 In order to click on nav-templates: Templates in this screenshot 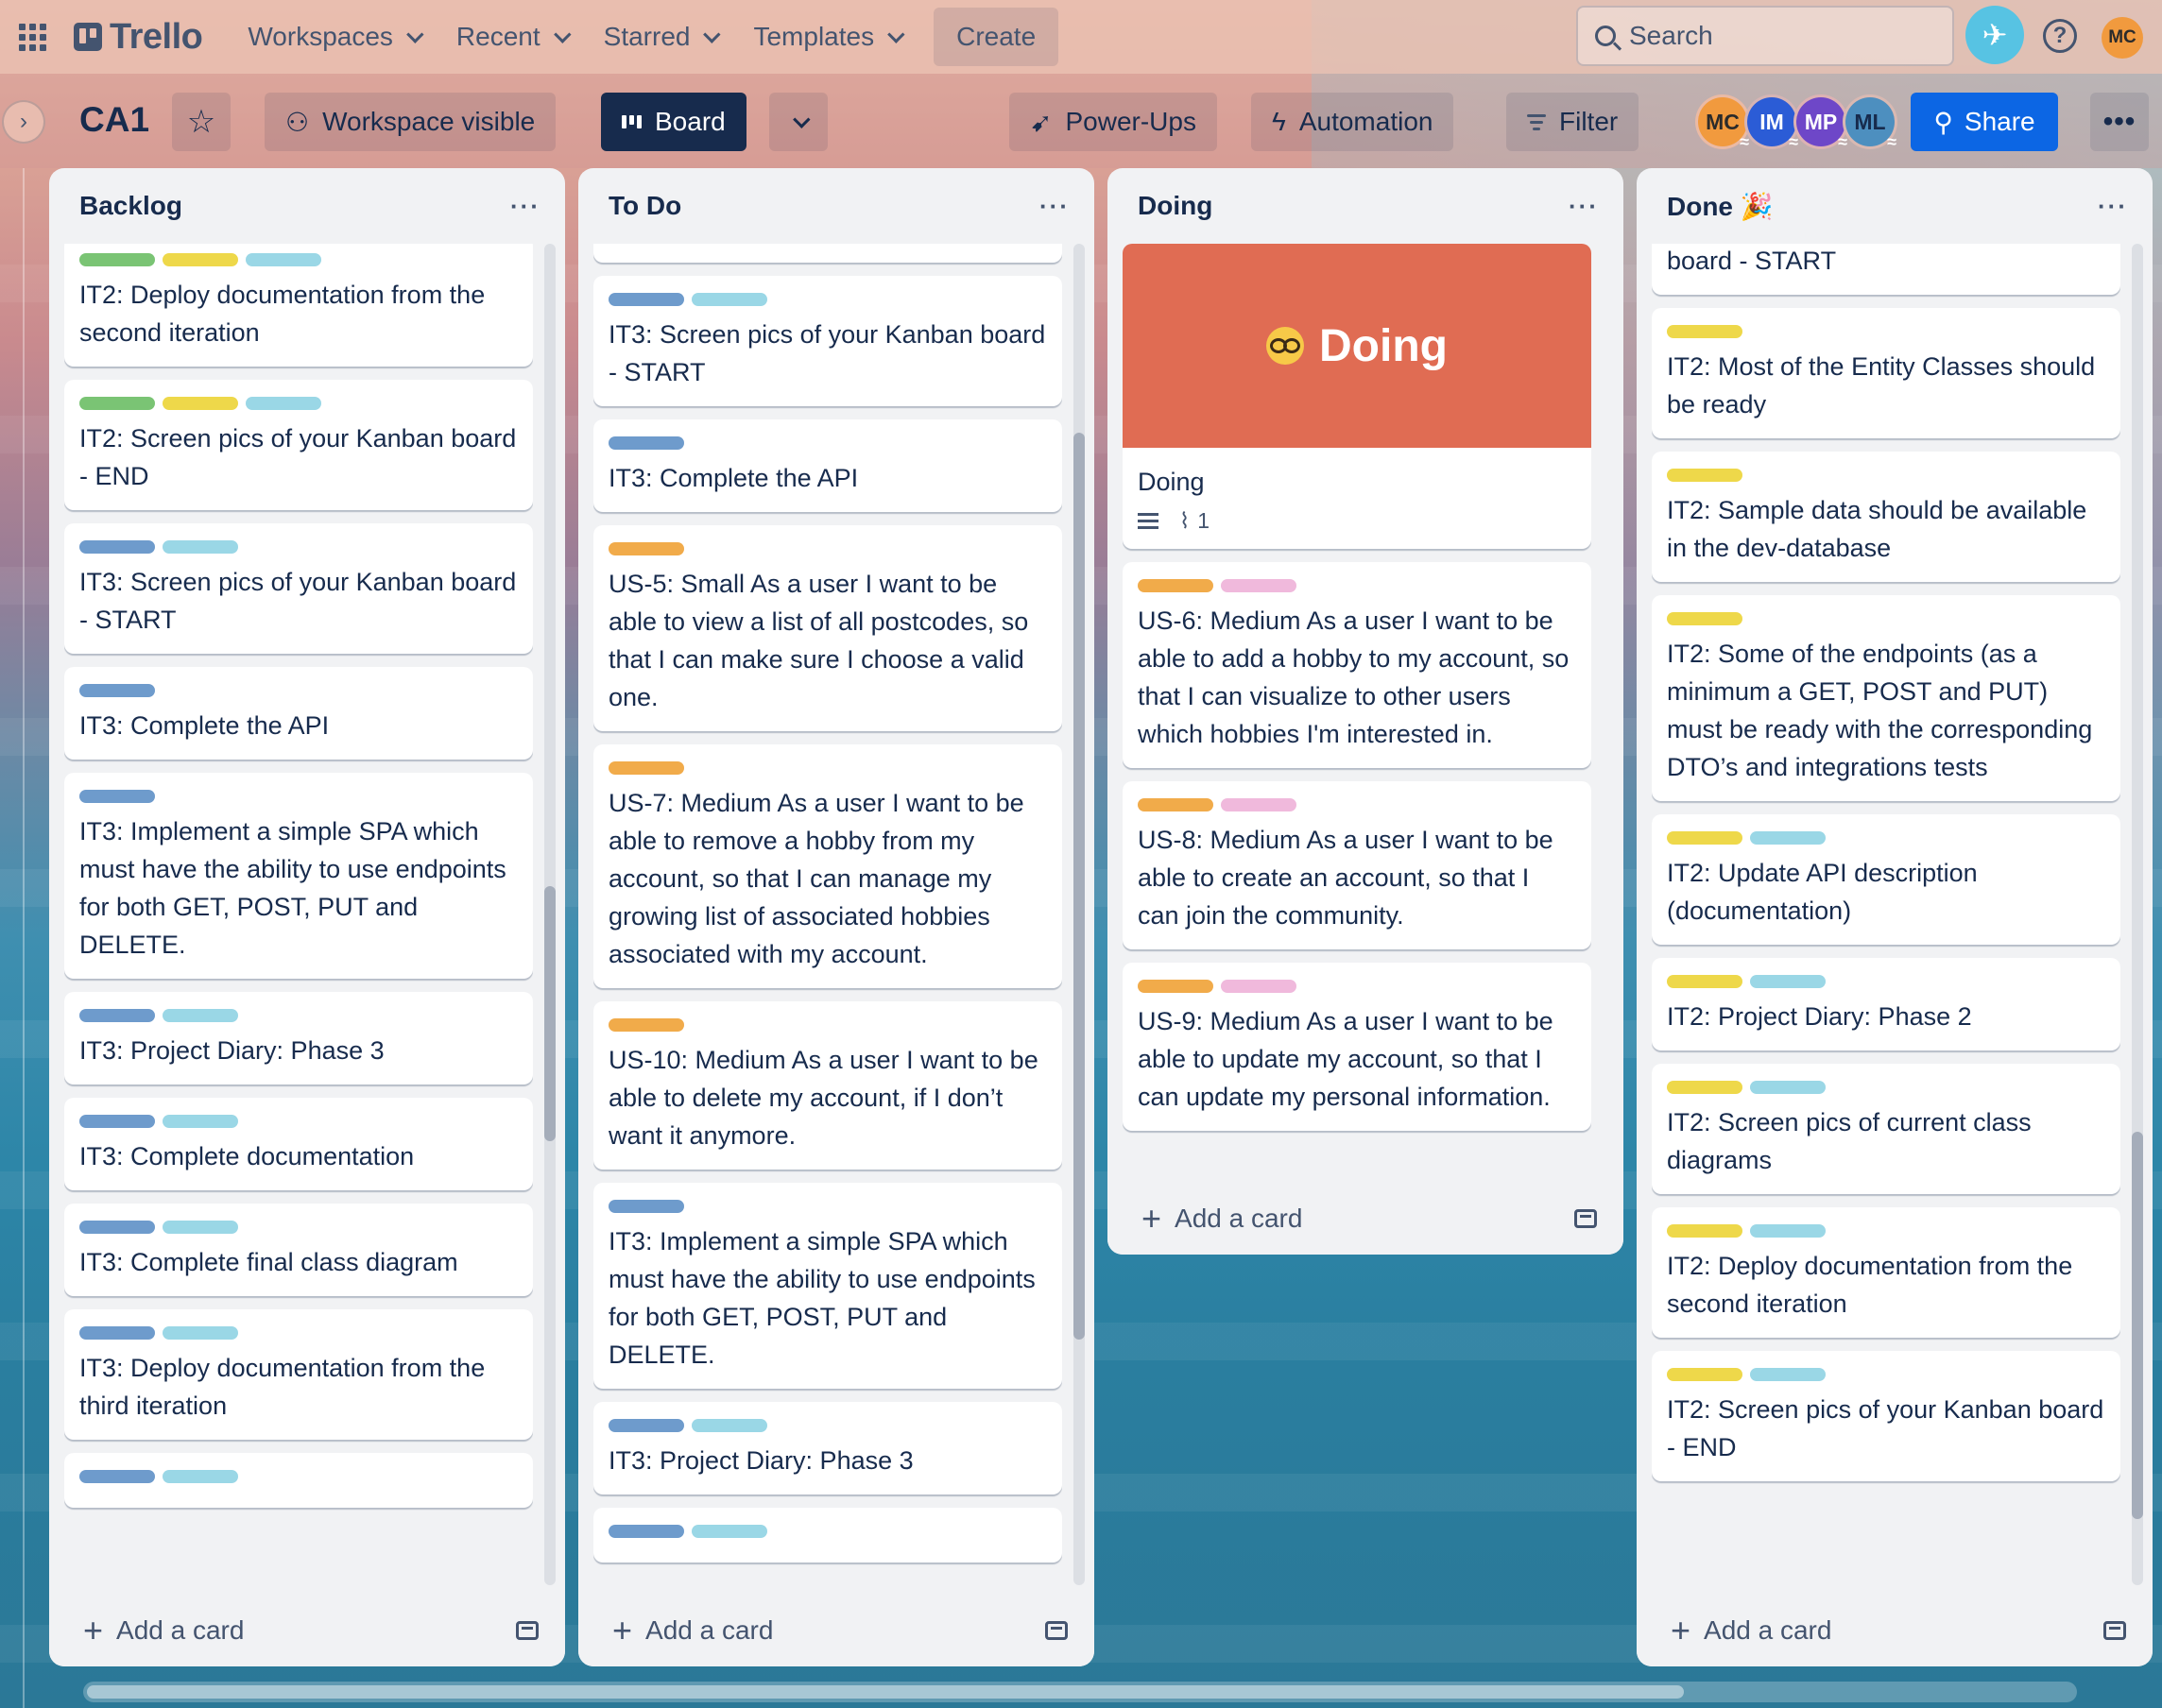, I will do `click(826, 37)`.